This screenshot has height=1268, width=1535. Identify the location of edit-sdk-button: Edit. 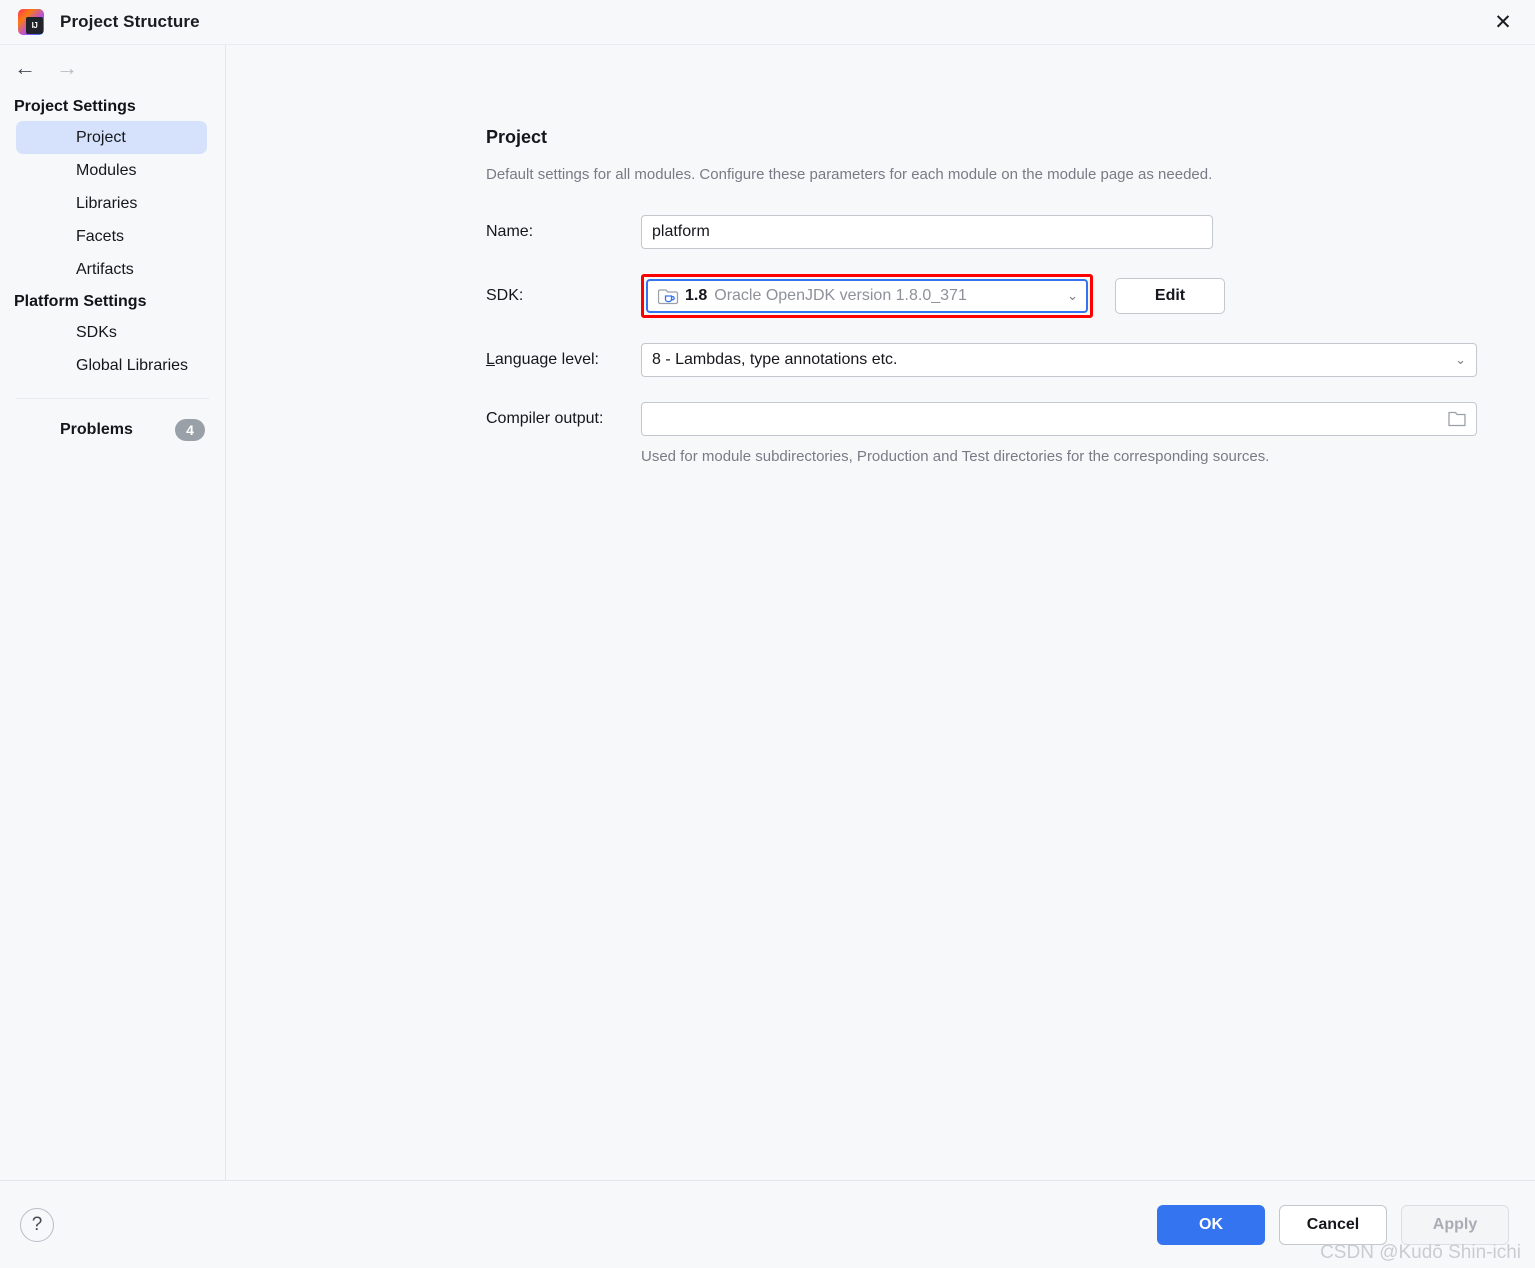
(1170, 296).